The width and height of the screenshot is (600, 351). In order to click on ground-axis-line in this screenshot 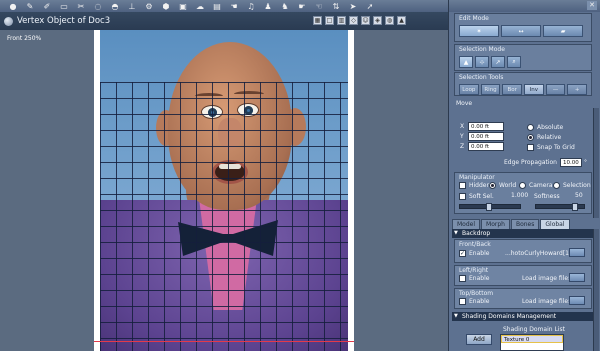, I will do `click(224, 341)`.